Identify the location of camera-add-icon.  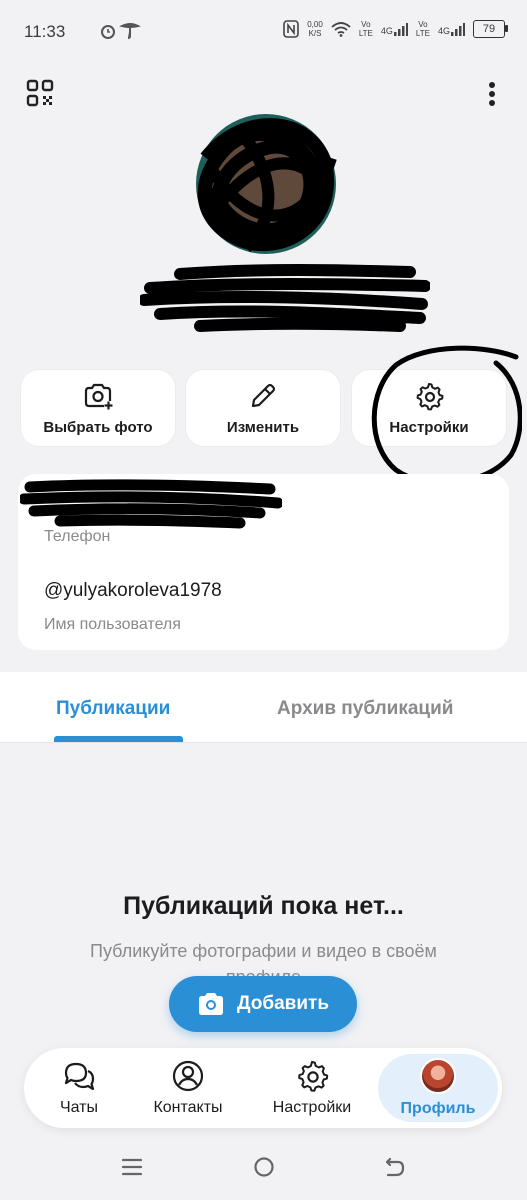
(98, 396).